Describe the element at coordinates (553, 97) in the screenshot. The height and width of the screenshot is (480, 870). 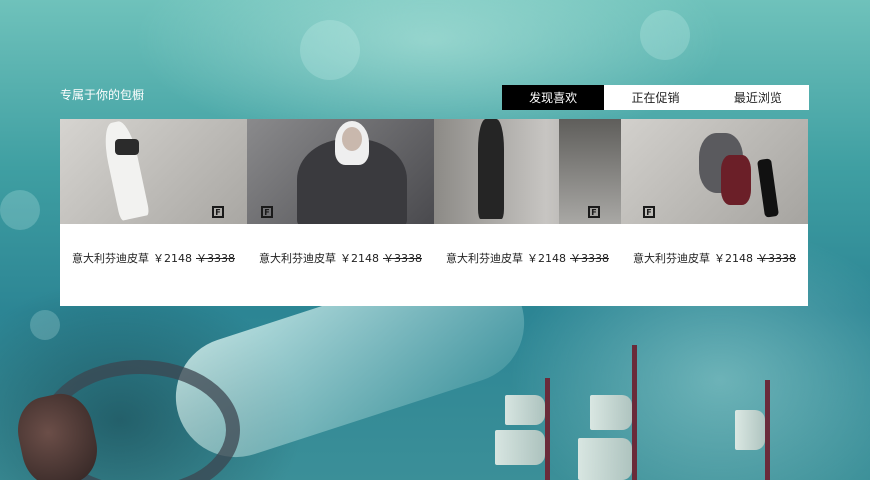
I see `tab-discover: 发现喜欢` at that location.